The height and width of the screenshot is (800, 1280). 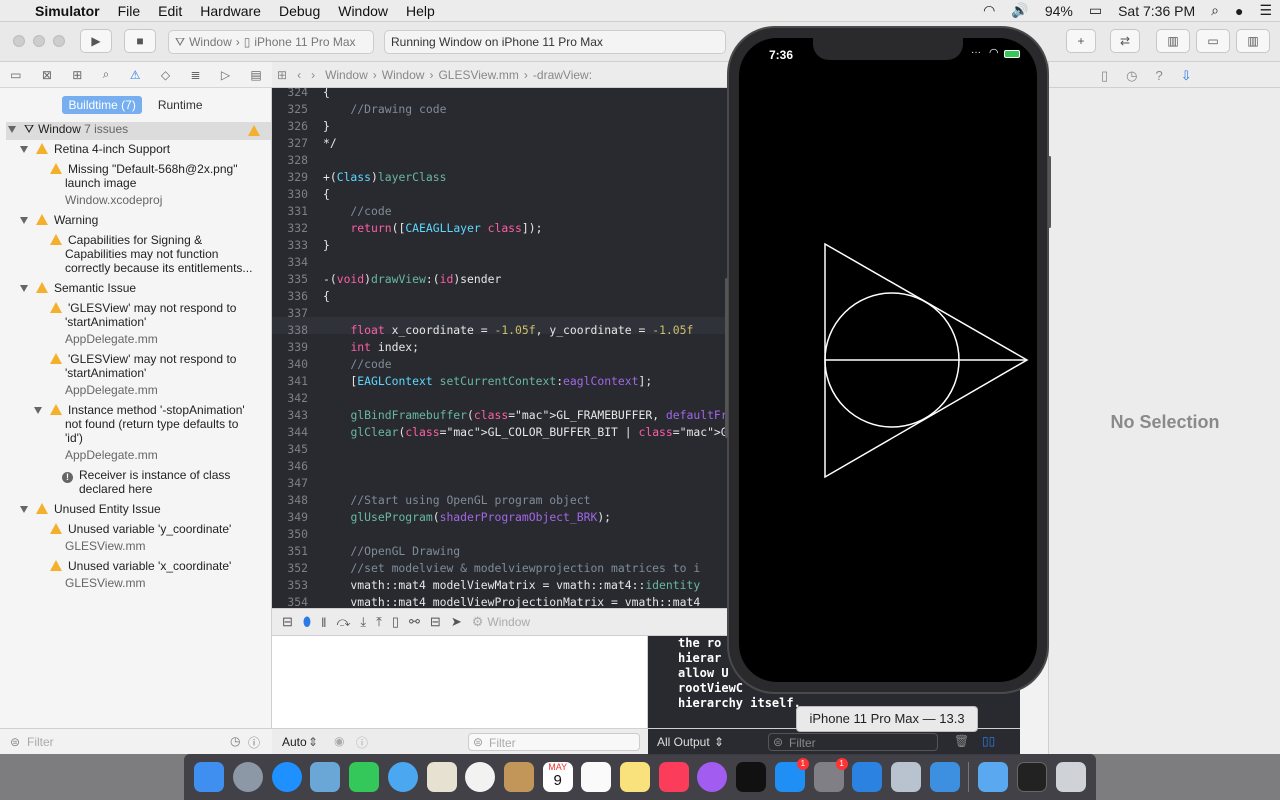 I want to click on maps-icon, so click(x=441, y=777).